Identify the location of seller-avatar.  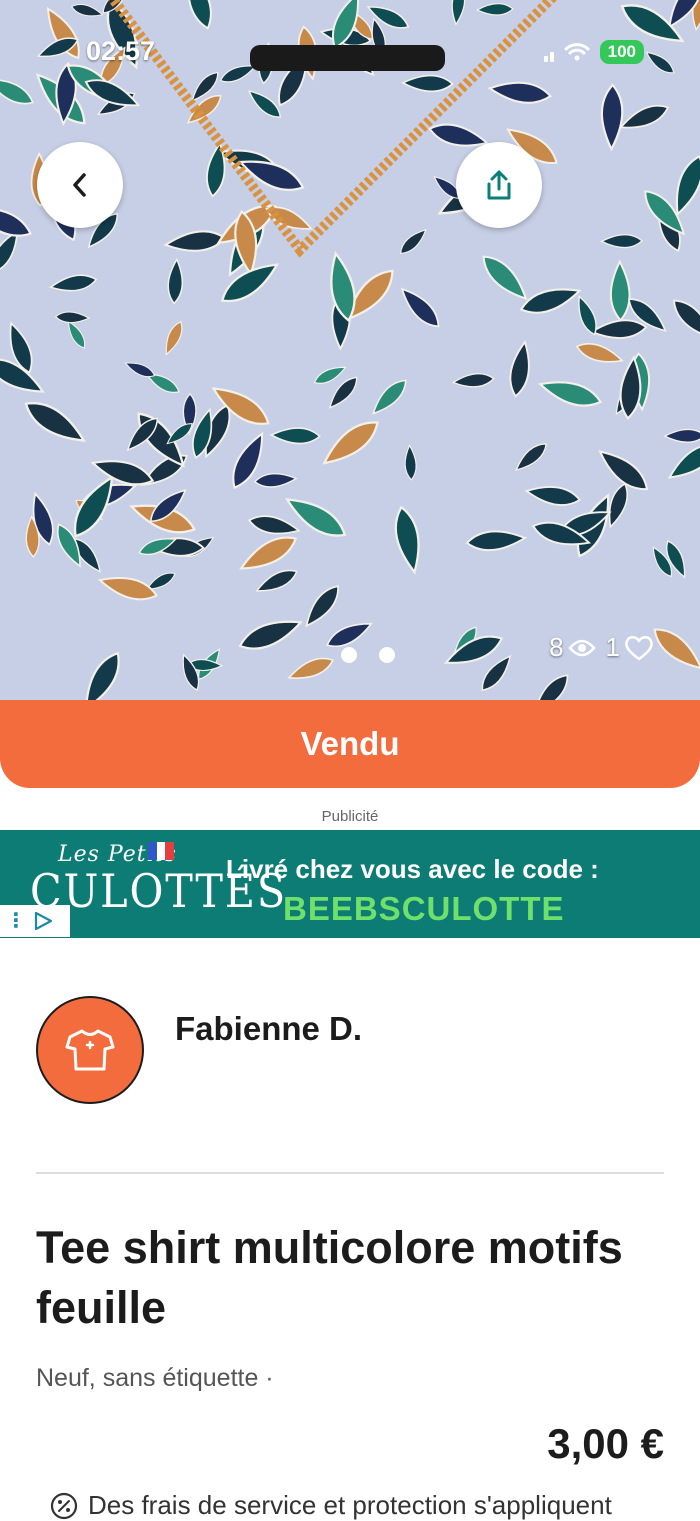
(90, 1050).